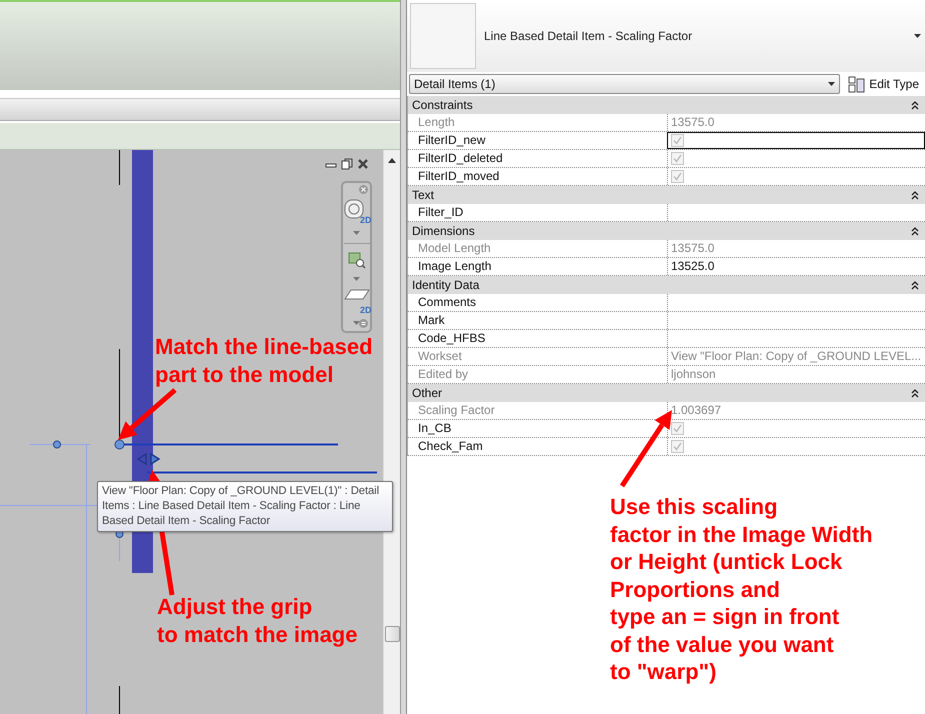  What do you see at coordinates (624, 84) in the screenshot?
I see `instance-selector: Detail Items (1)` at bounding box center [624, 84].